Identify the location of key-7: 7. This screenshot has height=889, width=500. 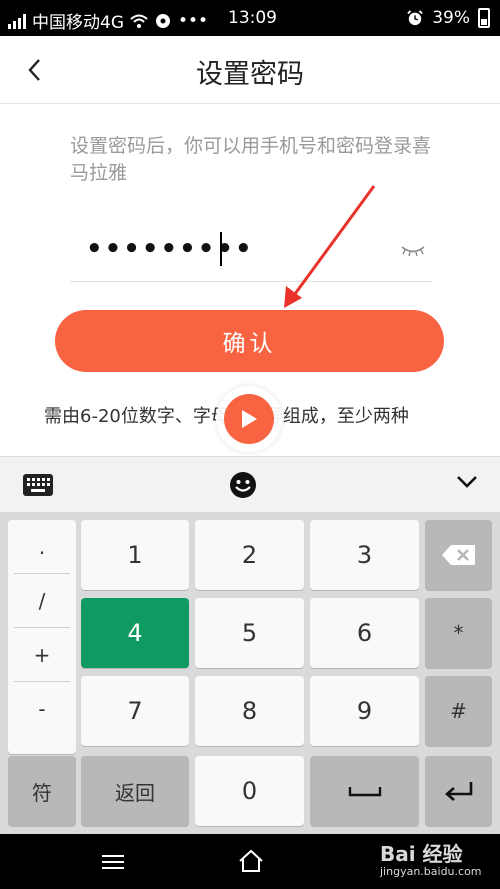
(135, 711).